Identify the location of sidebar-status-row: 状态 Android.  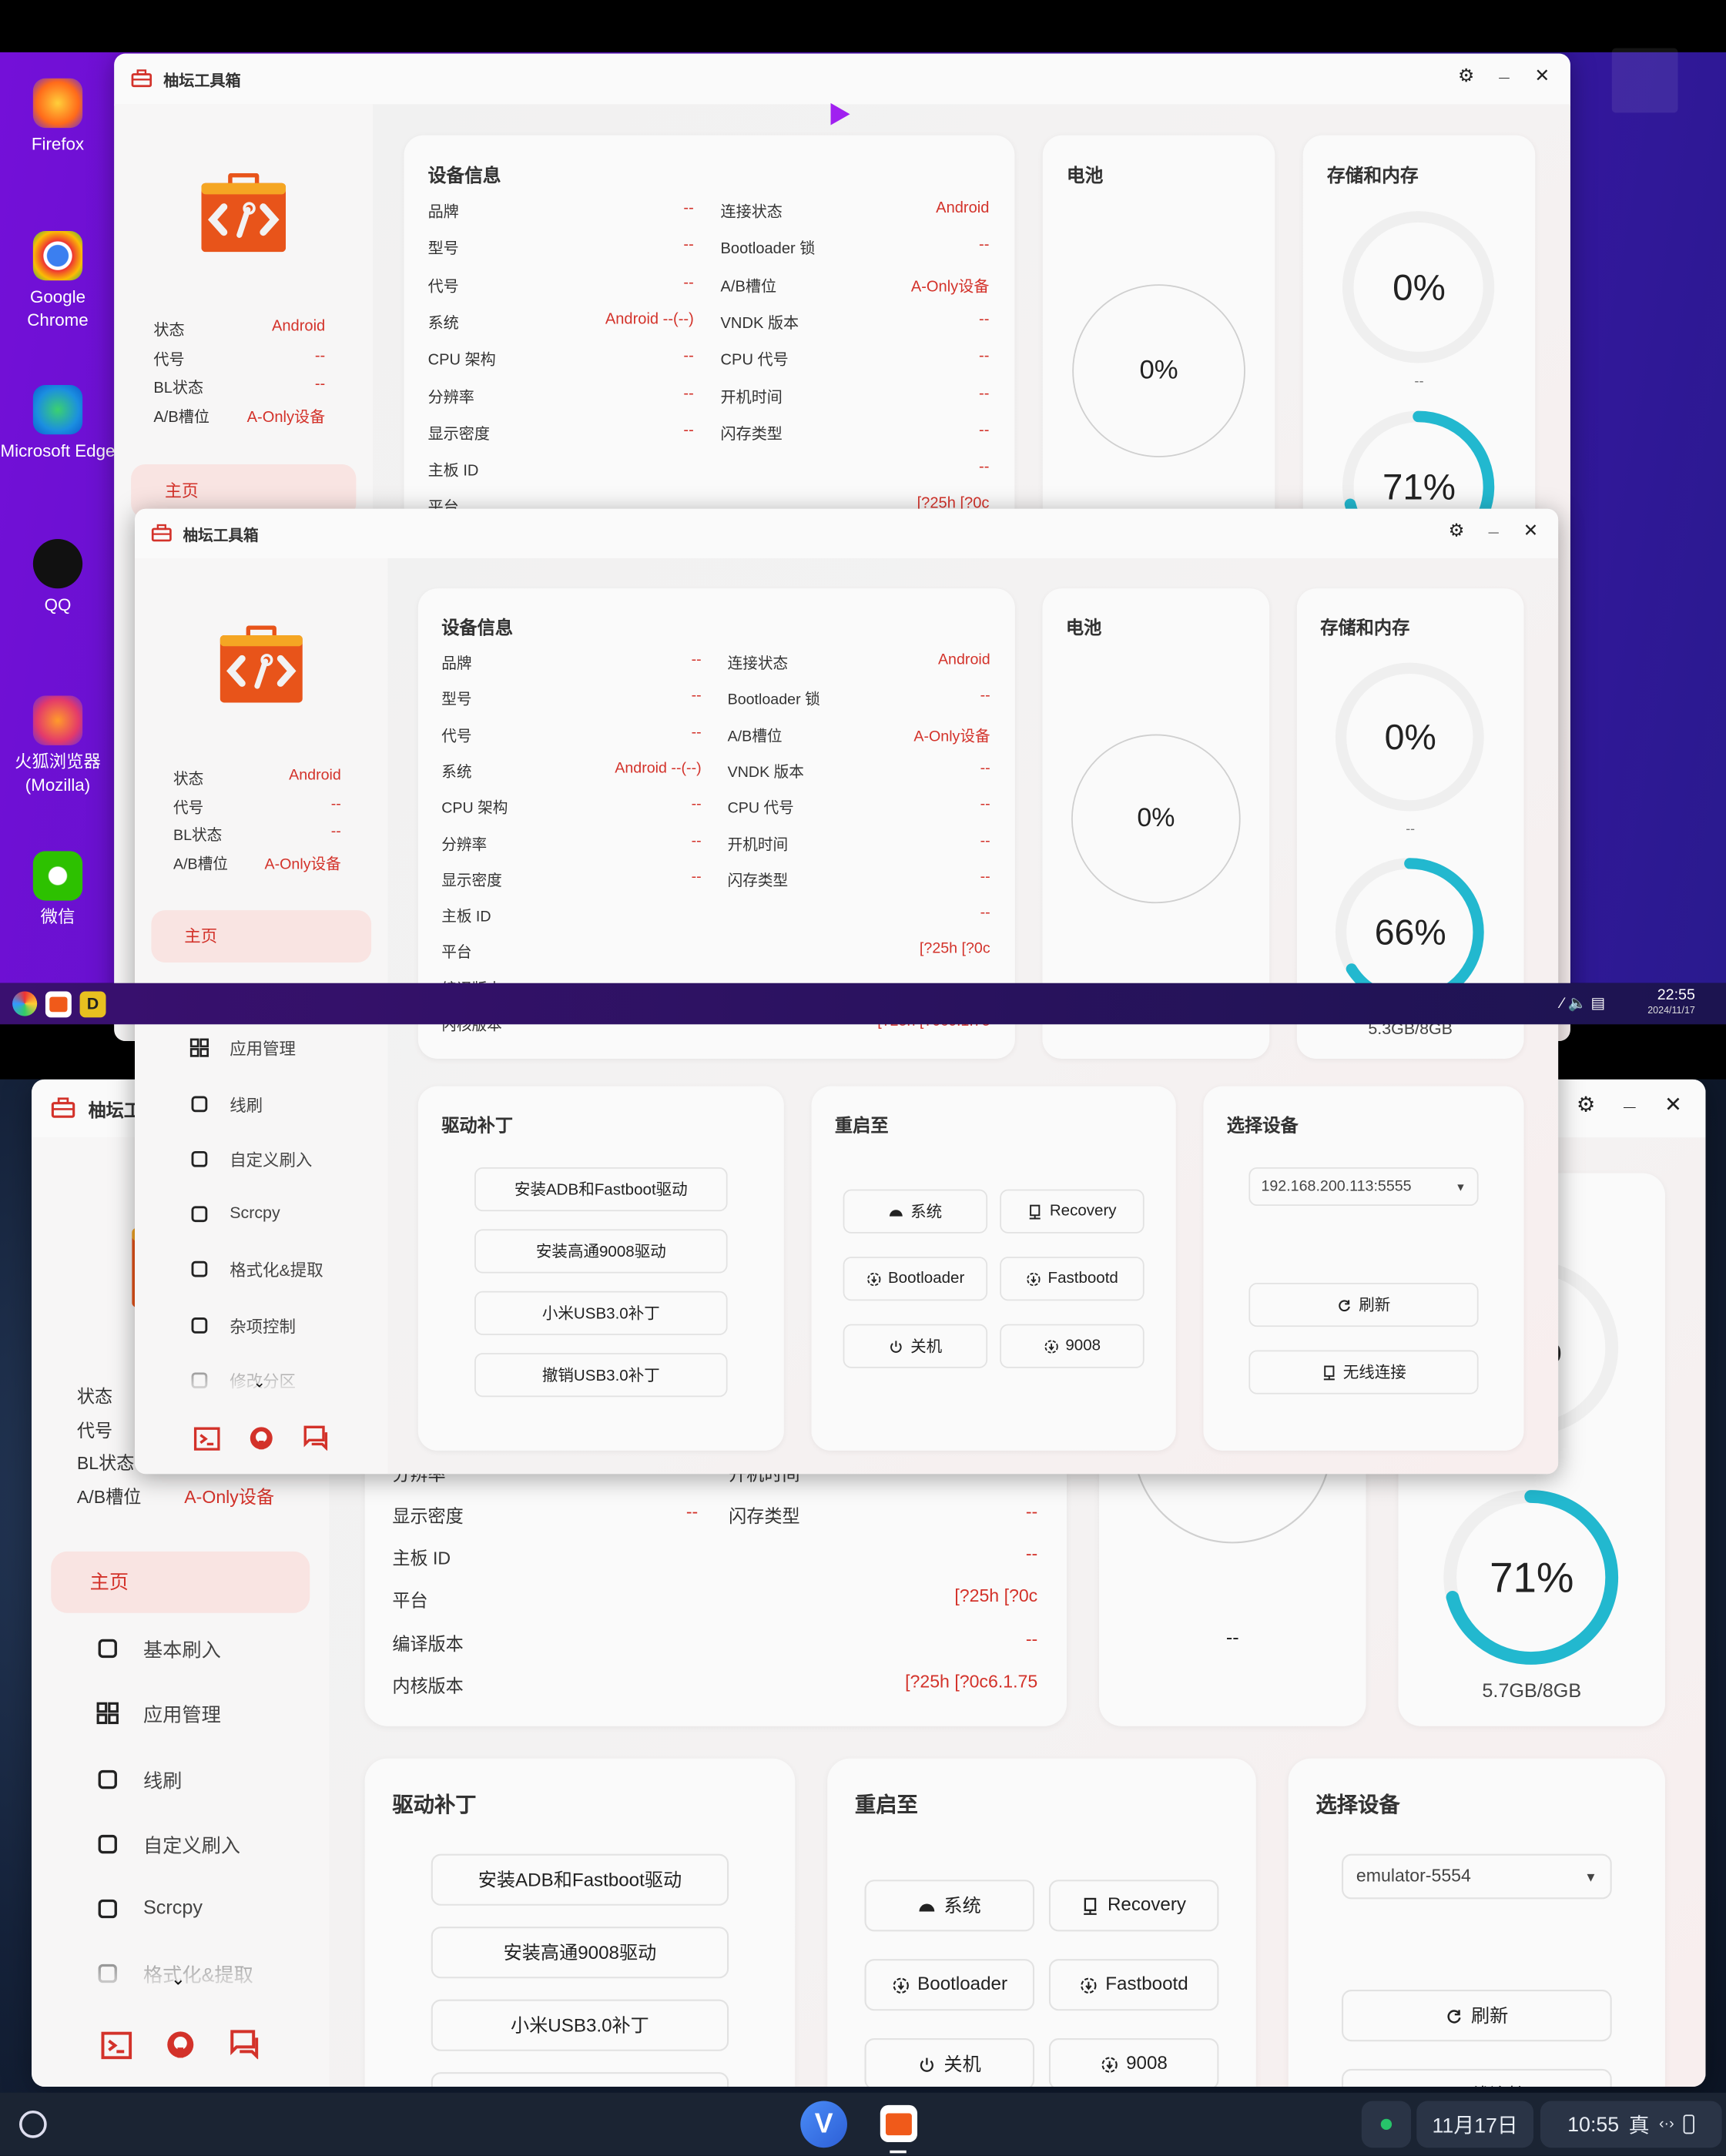
(257, 778).